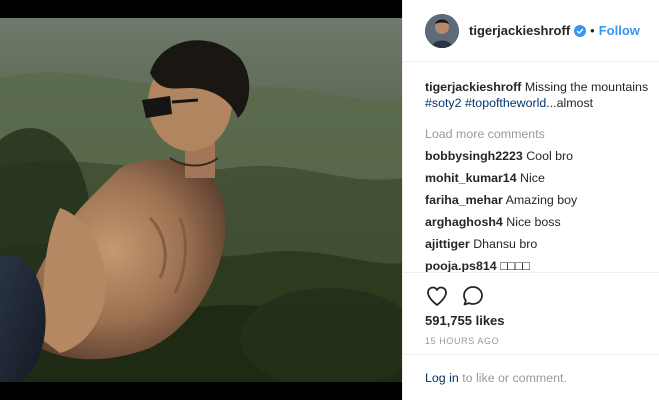  What do you see at coordinates (541, 134) in the screenshot?
I see `load-more-comments-link: Load more comments` at bounding box center [541, 134].